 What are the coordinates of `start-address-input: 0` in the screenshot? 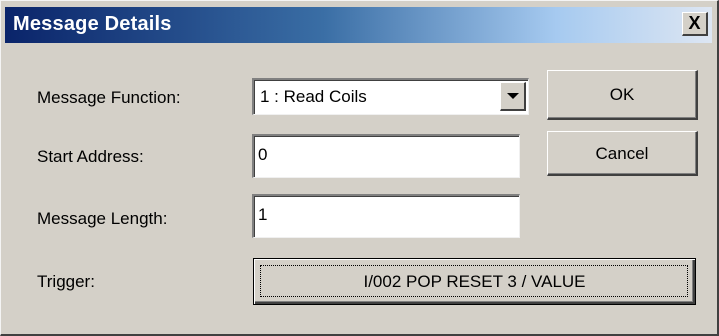 It's located at (386, 156).